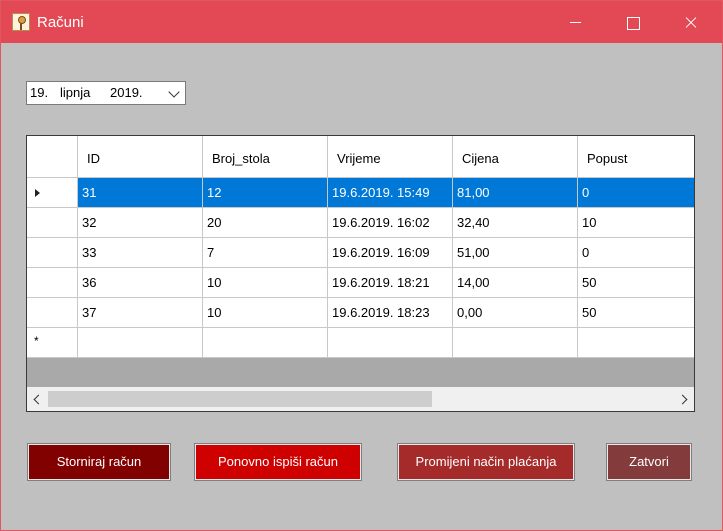 This screenshot has width=723, height=531. Describe the element at coordinates (390, 193) in the screenshot. I see `cell-vrijeme: 19.6.2019. 15:49` at that location.